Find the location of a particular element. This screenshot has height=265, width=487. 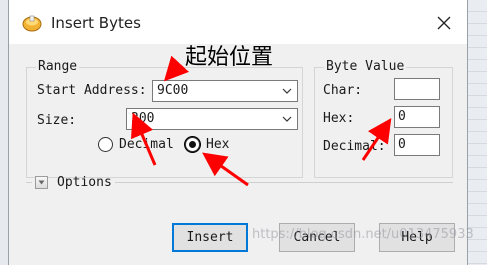

byte-decimal-label: Decimal: is located at coordinates (354, 146).